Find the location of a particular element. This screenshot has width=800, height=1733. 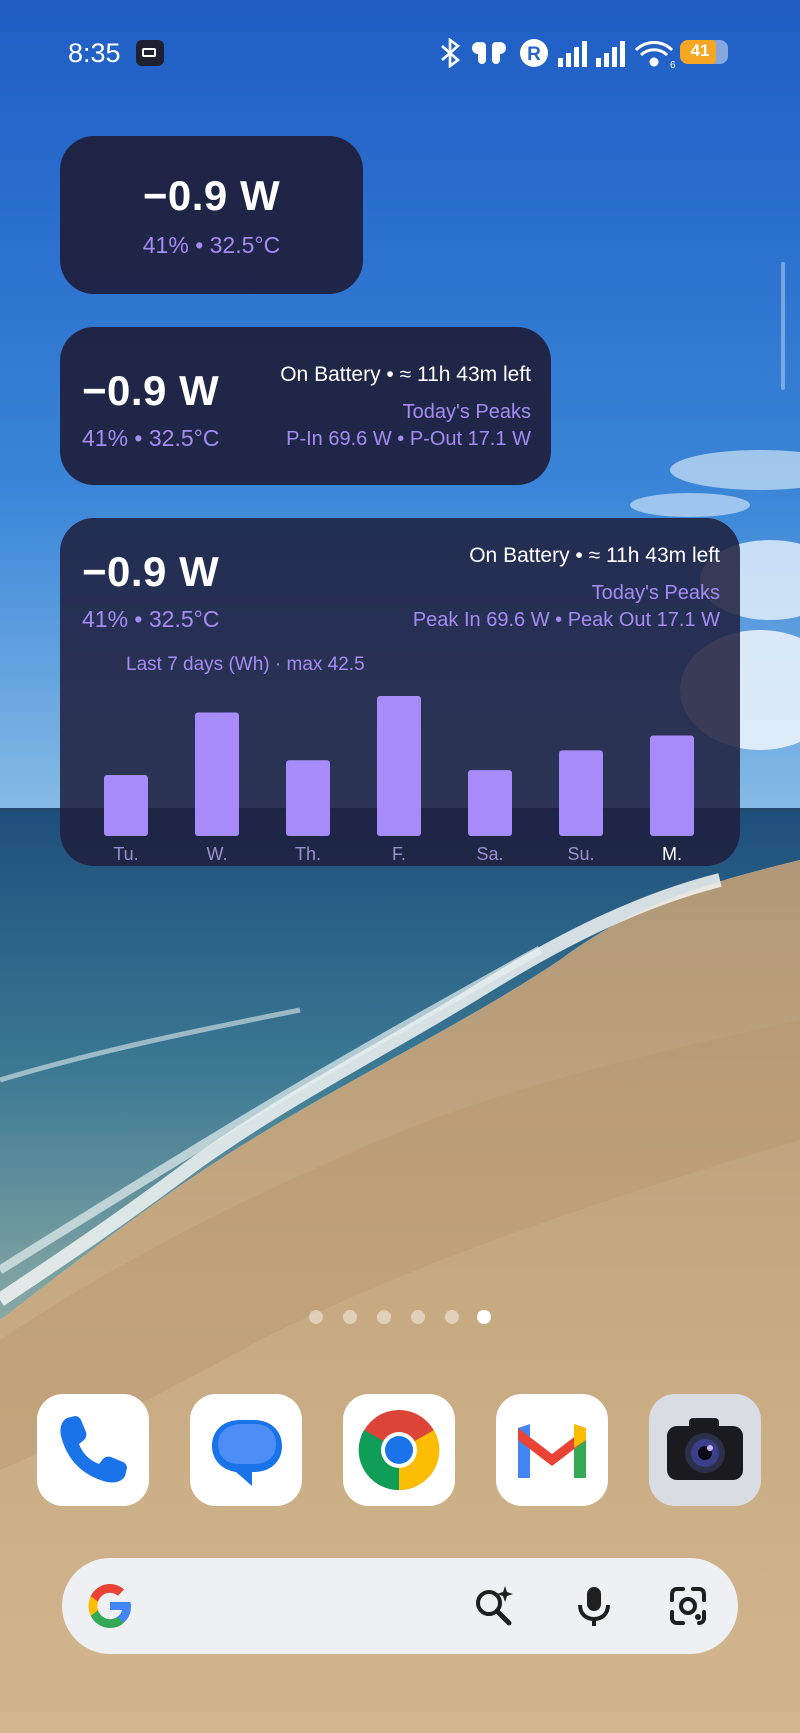

search-sparkle-icon is located at coordinates (494, 1606).